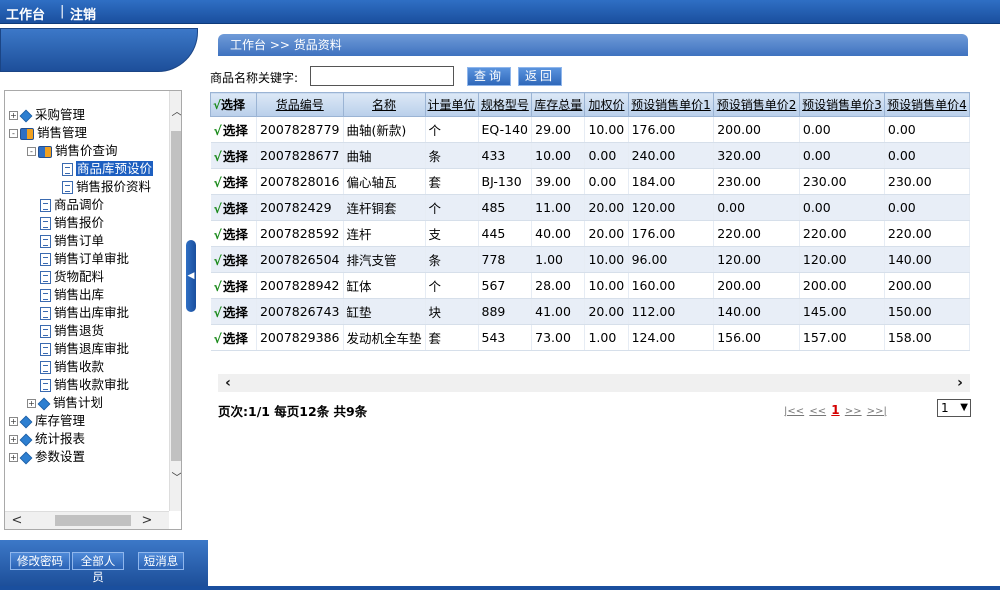 The width and height of the screenshot is (1000, 590). What do you see at coordinates (505, 104) in the screenshot?
I see `column-header: 规格型号` at bounding box center [505, 104].